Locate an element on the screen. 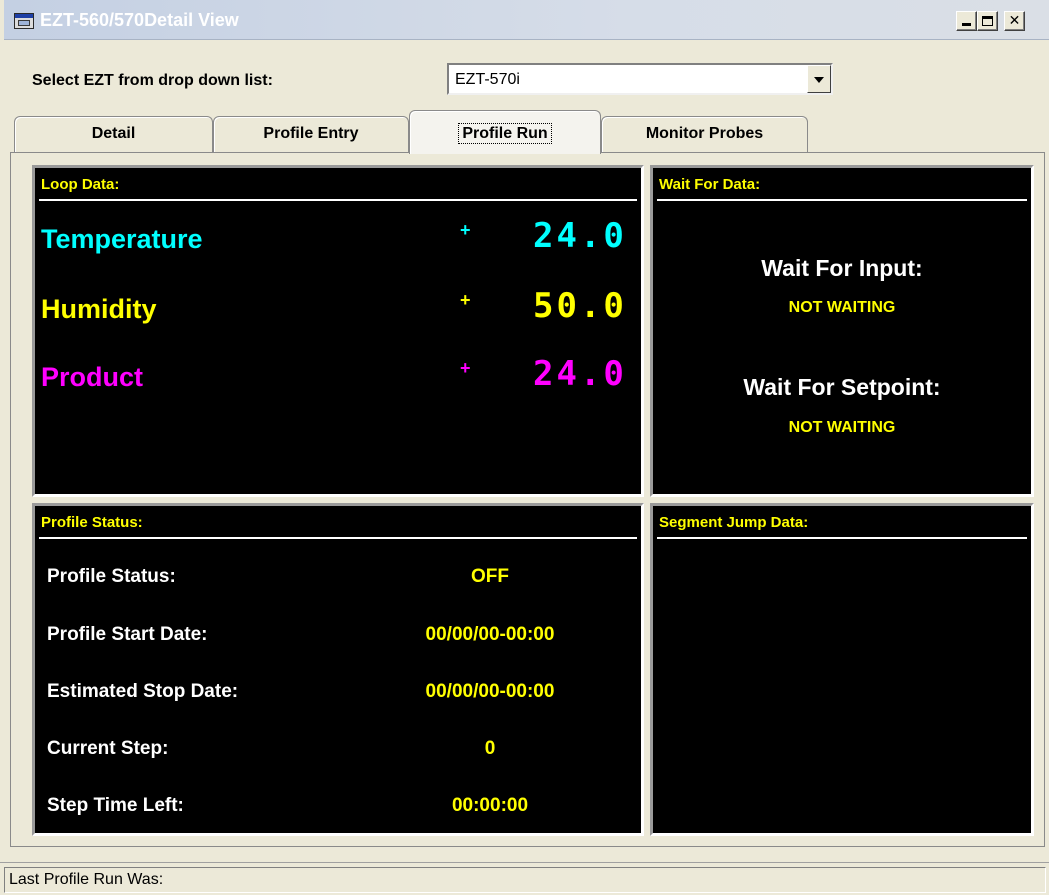  maximize-button is located at coordinates (987, 21).